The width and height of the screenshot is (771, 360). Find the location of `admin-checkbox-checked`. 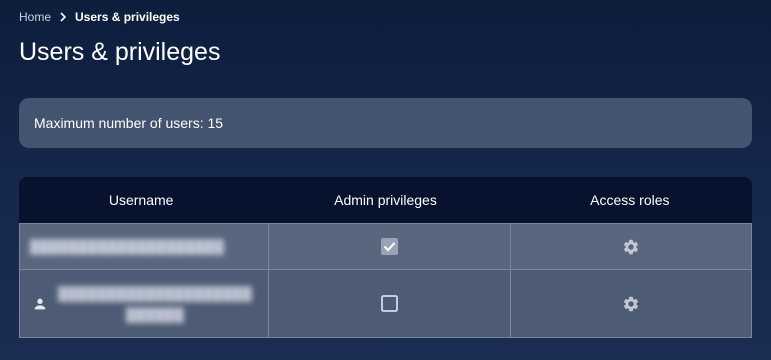

admin-checkbox-checked is located at coordinates (389, 246).